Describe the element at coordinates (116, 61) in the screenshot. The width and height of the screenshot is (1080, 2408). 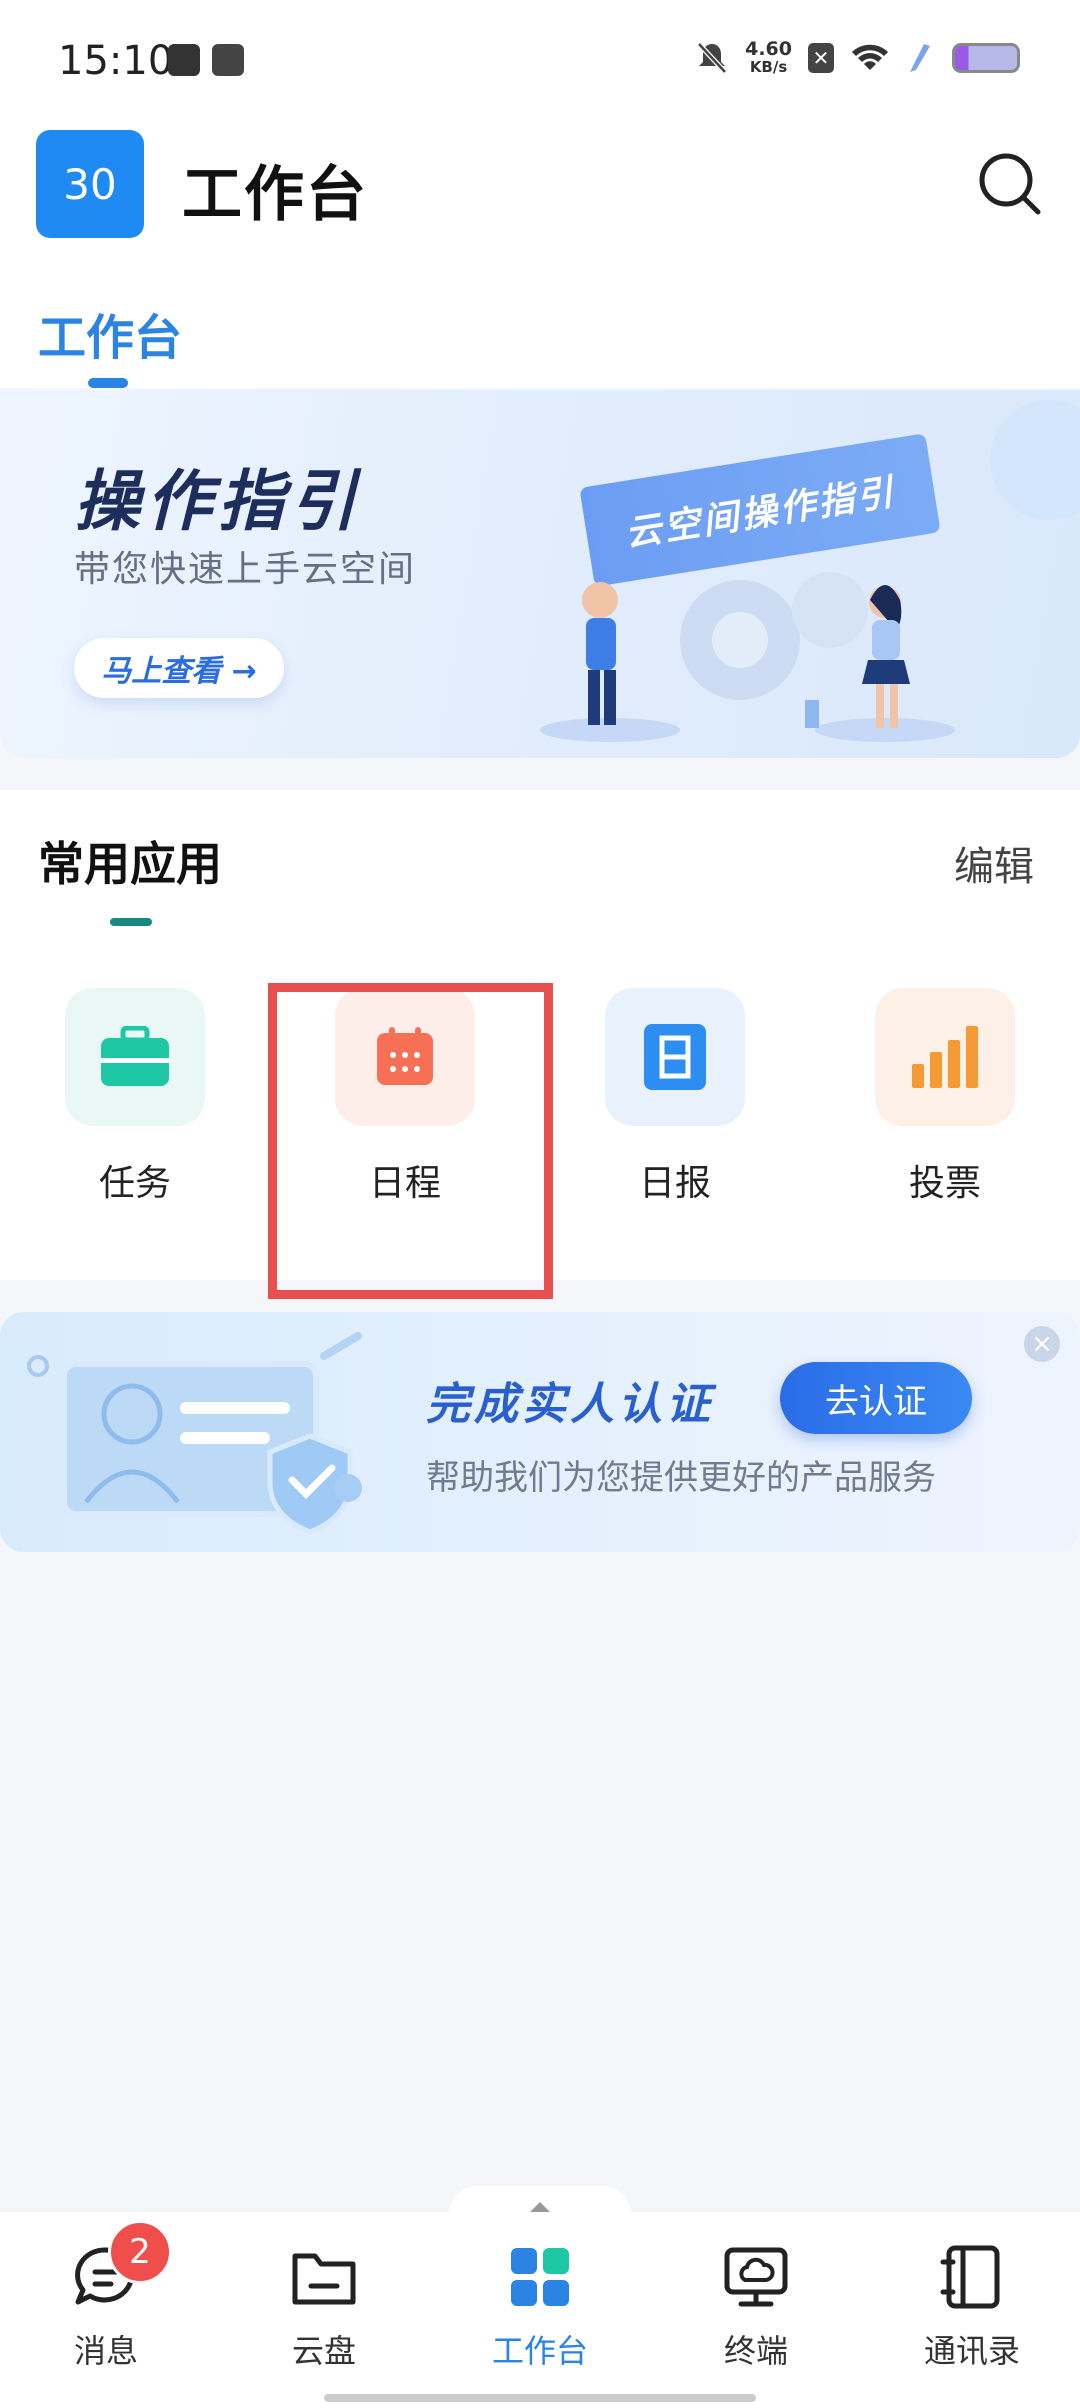
I see `status-time: 15:10` at that location.